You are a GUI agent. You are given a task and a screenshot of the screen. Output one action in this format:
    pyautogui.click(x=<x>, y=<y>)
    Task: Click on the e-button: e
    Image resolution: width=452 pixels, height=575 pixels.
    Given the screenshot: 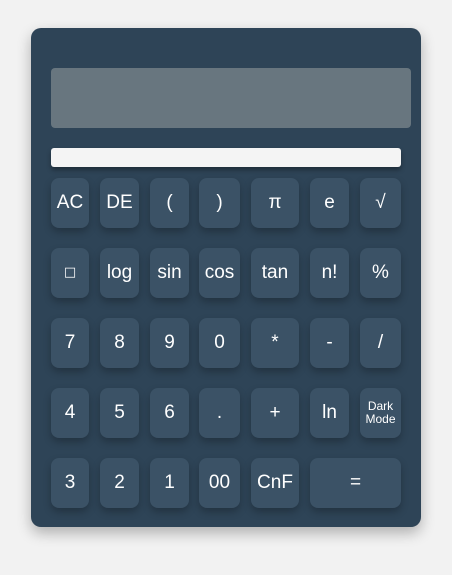 What is the action you would take?
    pyautogui.click(x=329, y=203)
    